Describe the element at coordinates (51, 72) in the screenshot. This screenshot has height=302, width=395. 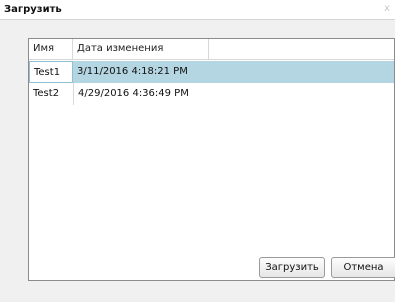
I see `cell-name: Test1` at that location.